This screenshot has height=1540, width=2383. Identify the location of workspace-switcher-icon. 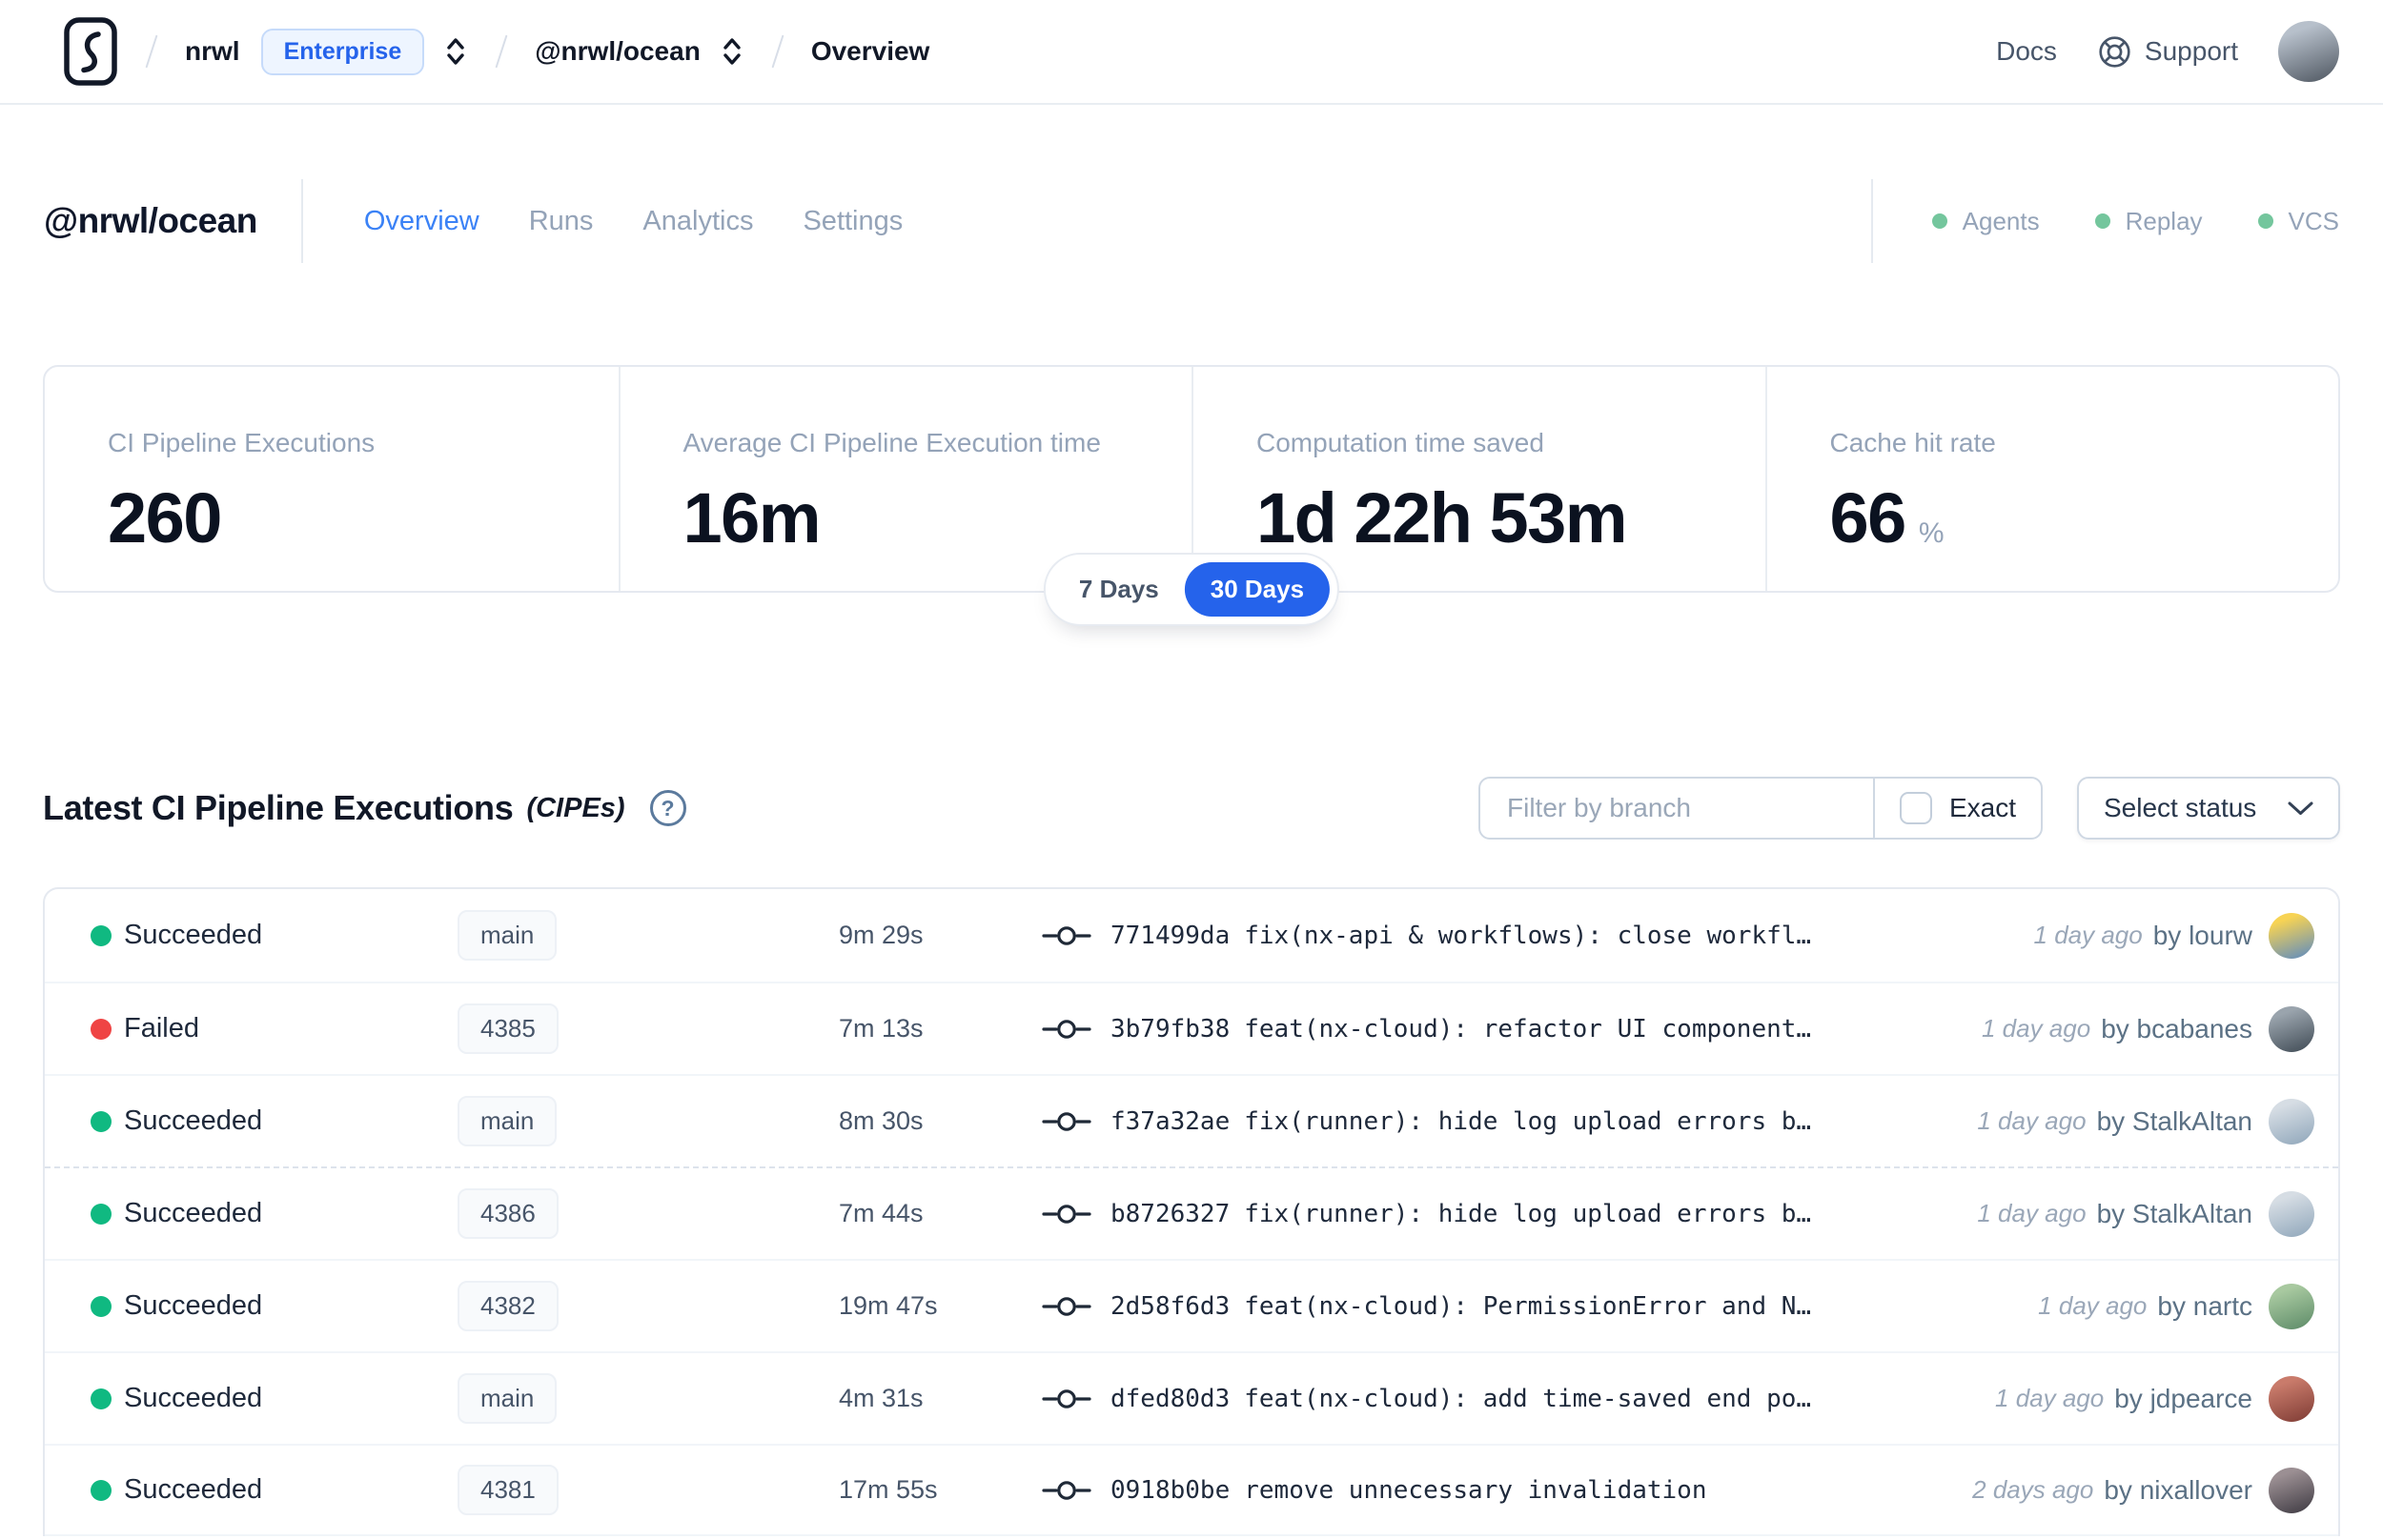
(732, 51).